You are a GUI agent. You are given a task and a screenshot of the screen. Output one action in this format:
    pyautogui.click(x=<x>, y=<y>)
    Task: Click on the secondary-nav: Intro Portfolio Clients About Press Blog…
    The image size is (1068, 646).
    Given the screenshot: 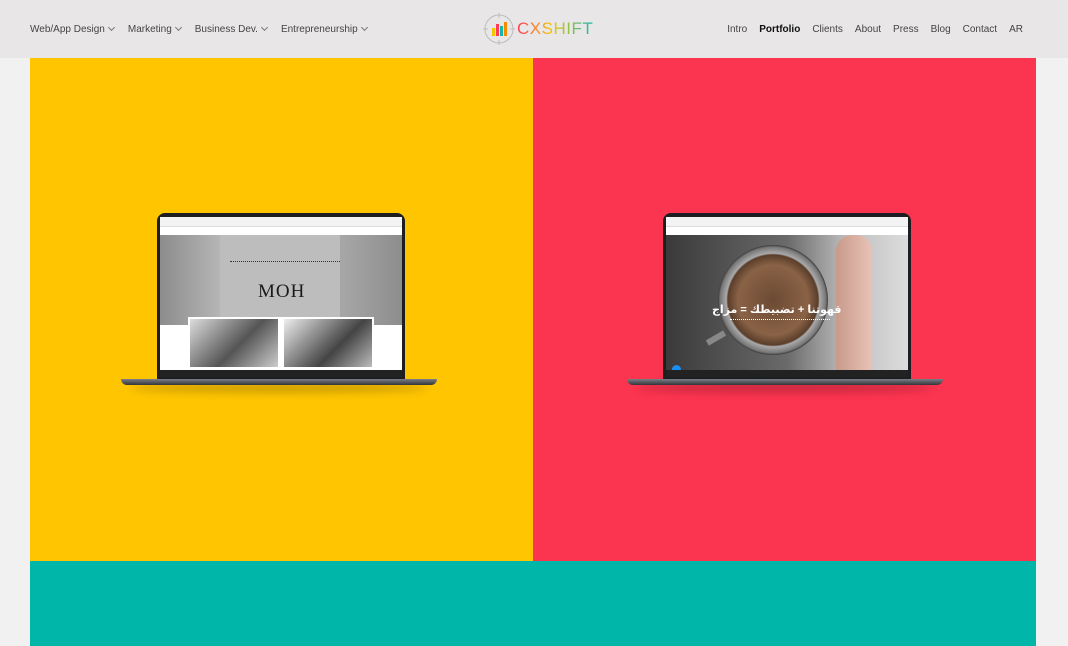 What is the action you would take?
    pyautogui.click(x=869, y=29)
    